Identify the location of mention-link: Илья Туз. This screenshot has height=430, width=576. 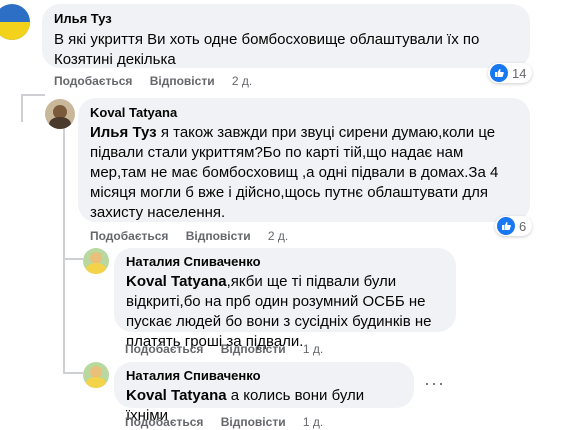
(123, 132).